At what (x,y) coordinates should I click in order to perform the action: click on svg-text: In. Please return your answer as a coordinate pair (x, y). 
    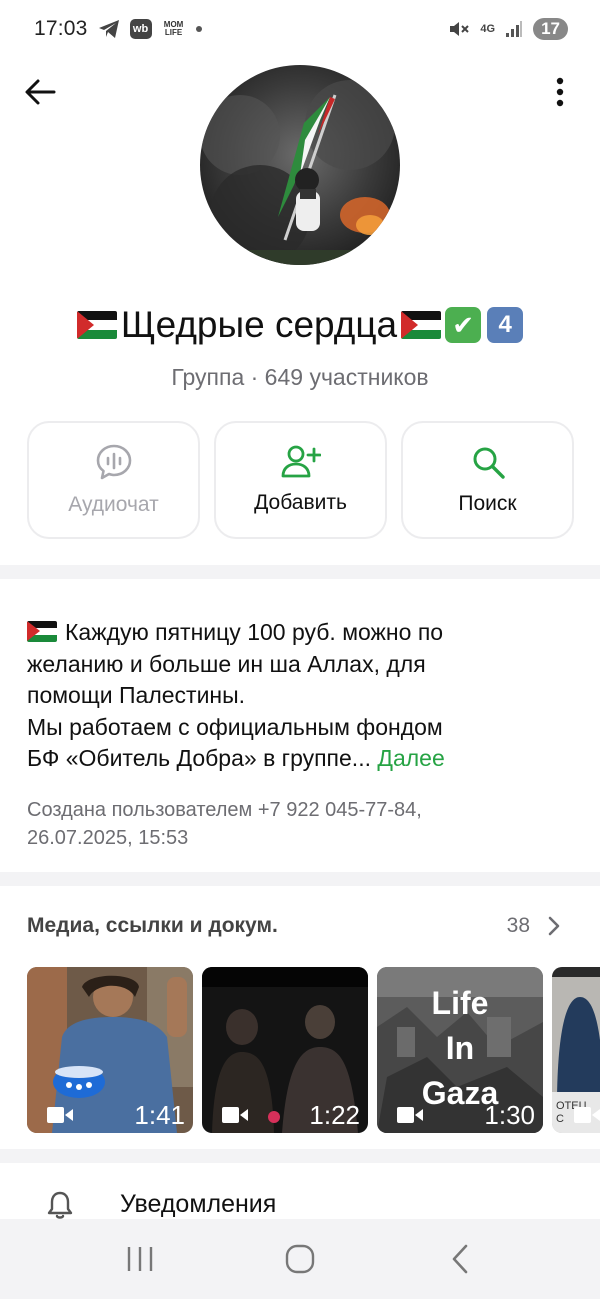
    Looking at the image, I should click on (460, 1048).